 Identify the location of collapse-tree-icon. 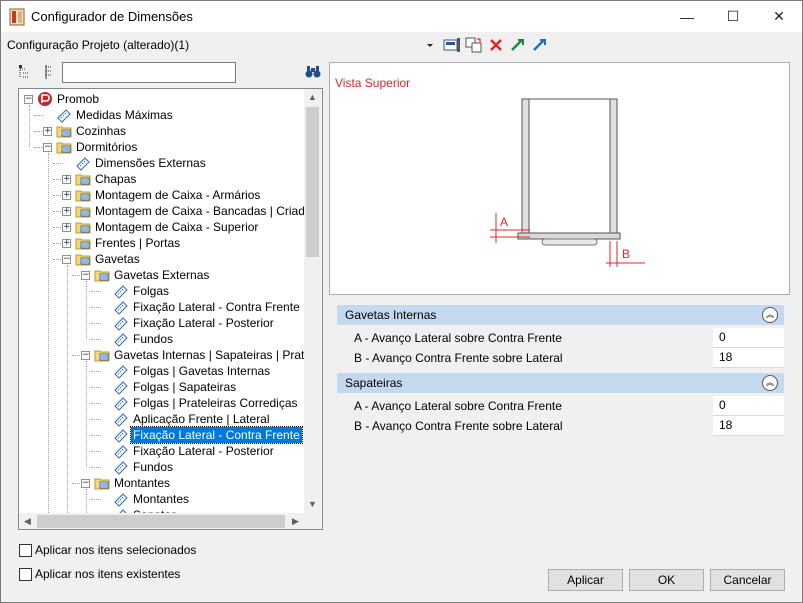
(26, 72).